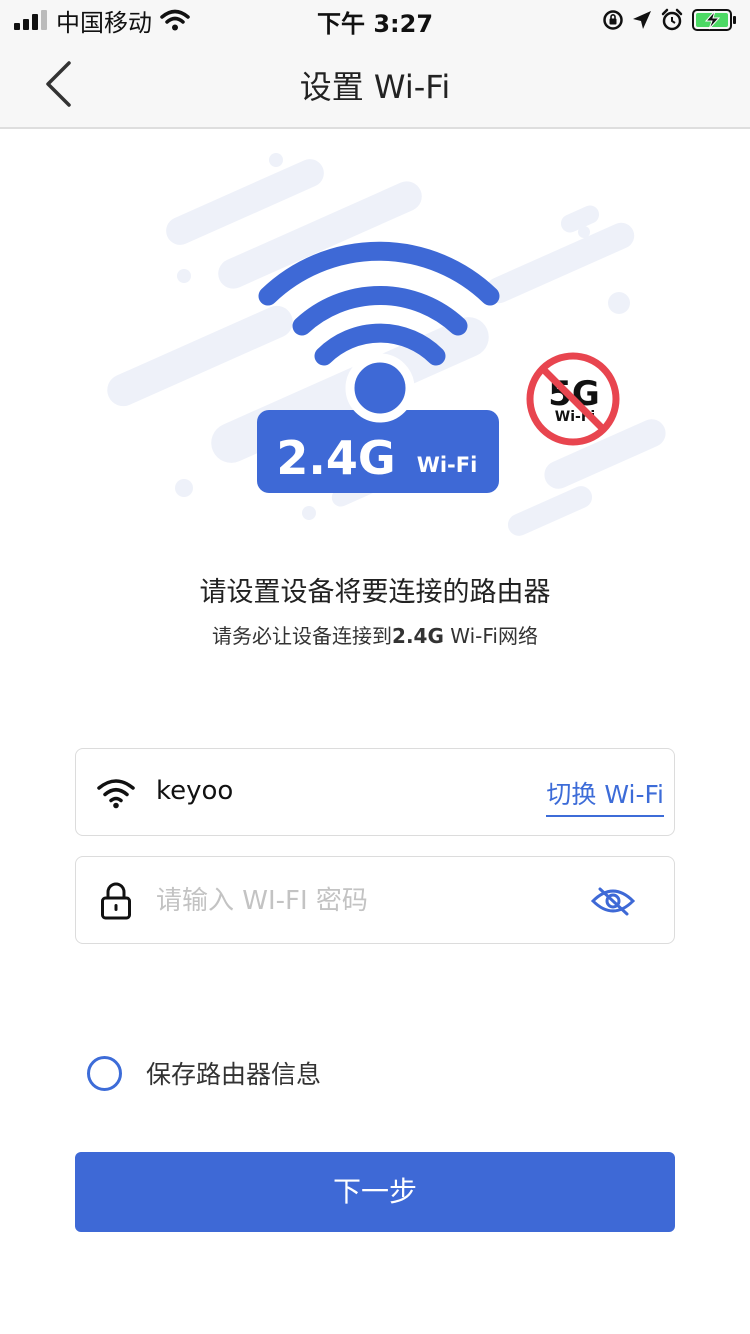  I want to click on battery-icon, so click(714, 20).